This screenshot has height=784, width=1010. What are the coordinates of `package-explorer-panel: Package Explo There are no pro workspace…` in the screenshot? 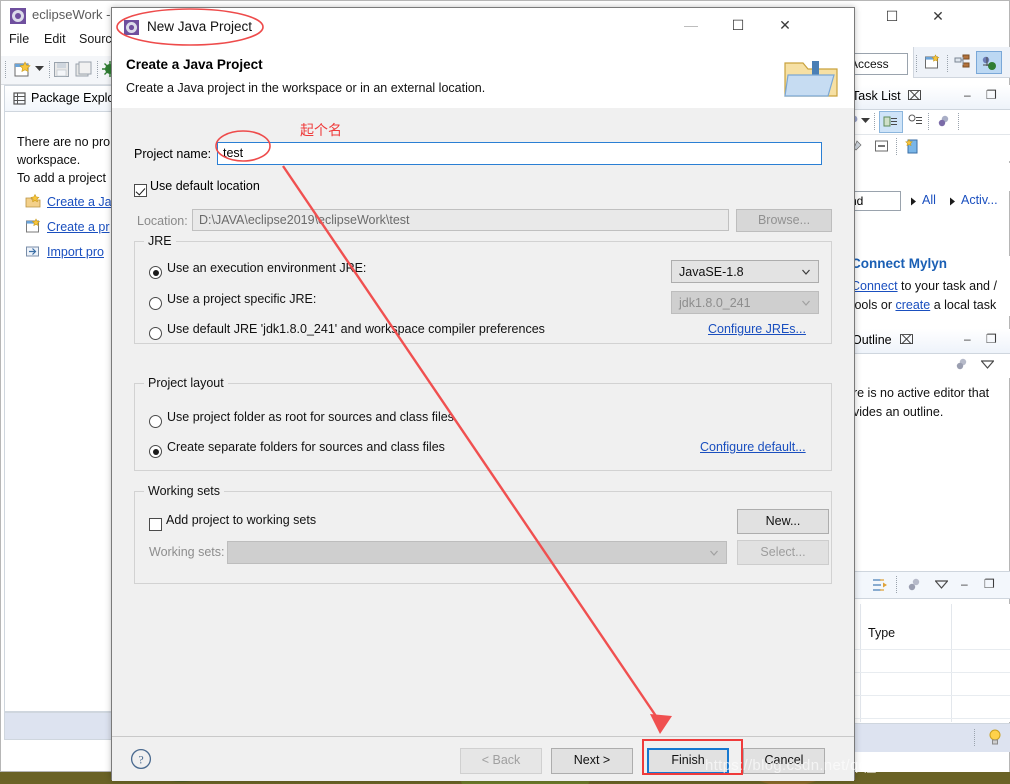 It's located at (59, 398).